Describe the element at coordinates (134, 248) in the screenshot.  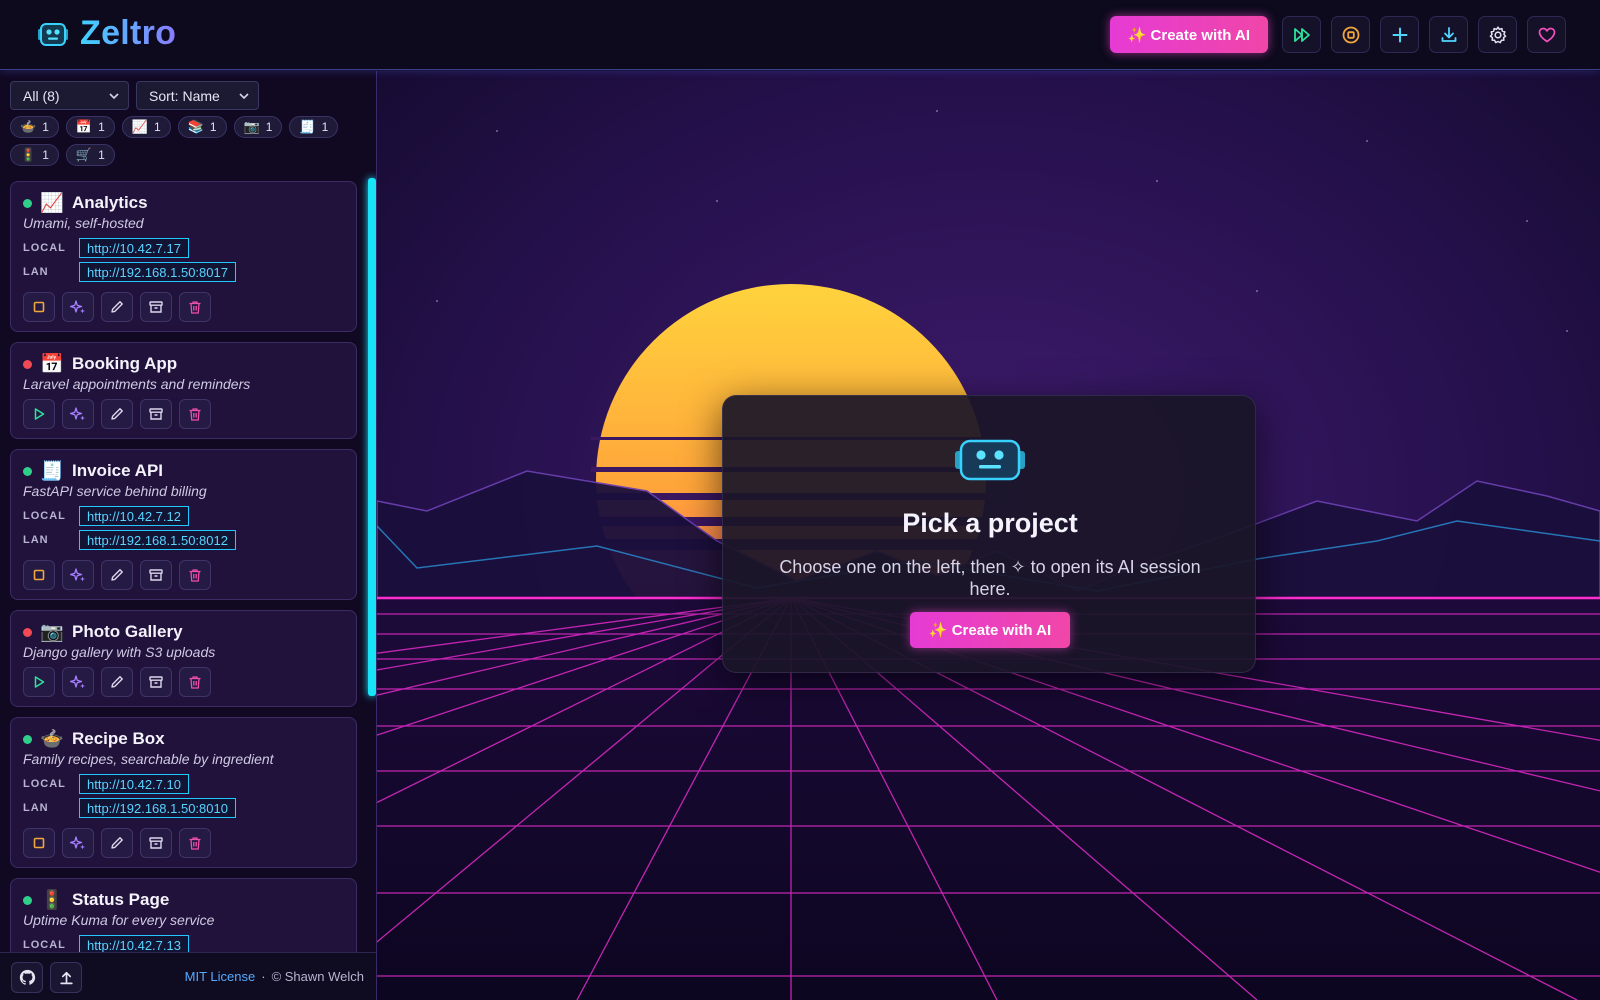
I see `local-url-link: http://10.42.7.17` at that location.